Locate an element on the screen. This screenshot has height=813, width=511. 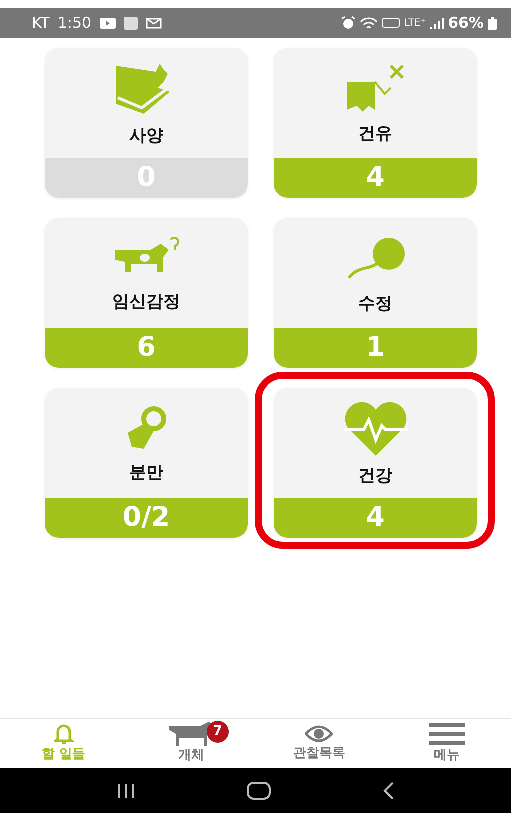
back-icon is located at coordinates (389, 791).